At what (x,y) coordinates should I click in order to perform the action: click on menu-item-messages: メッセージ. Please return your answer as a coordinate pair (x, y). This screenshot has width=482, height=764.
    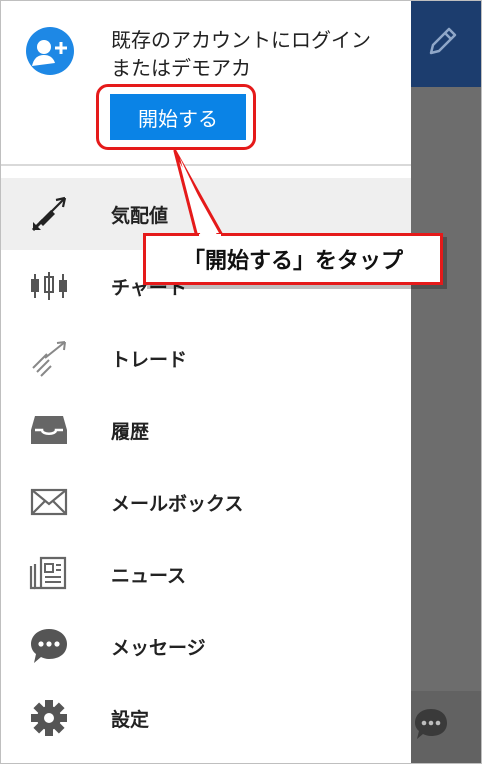
    Looking at the image, I should click on (206, 646).